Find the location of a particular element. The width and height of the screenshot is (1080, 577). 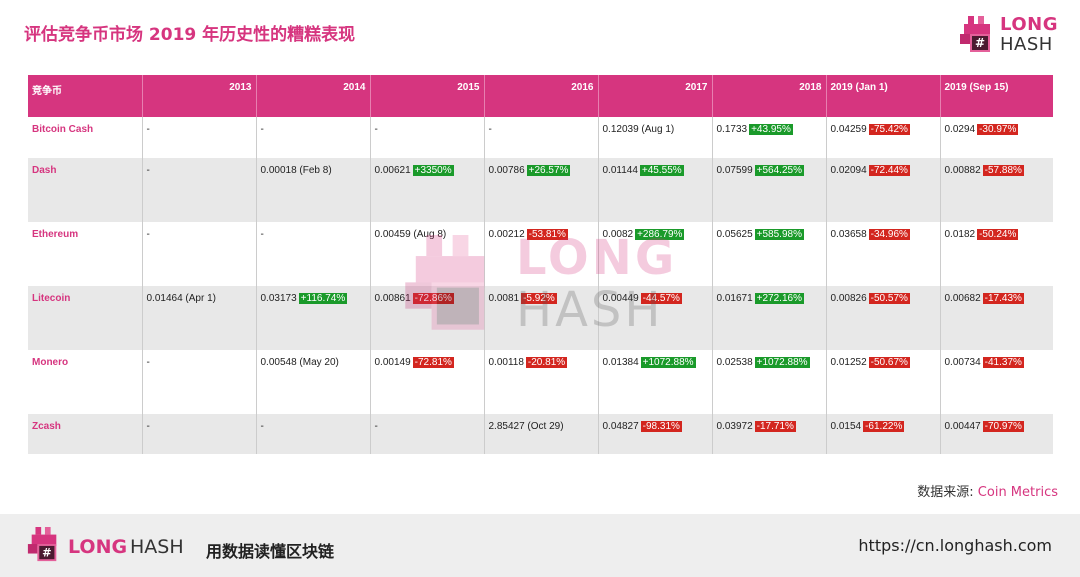

table-cell: 0.02094 -72.44% is located at coordinates (882, 190).